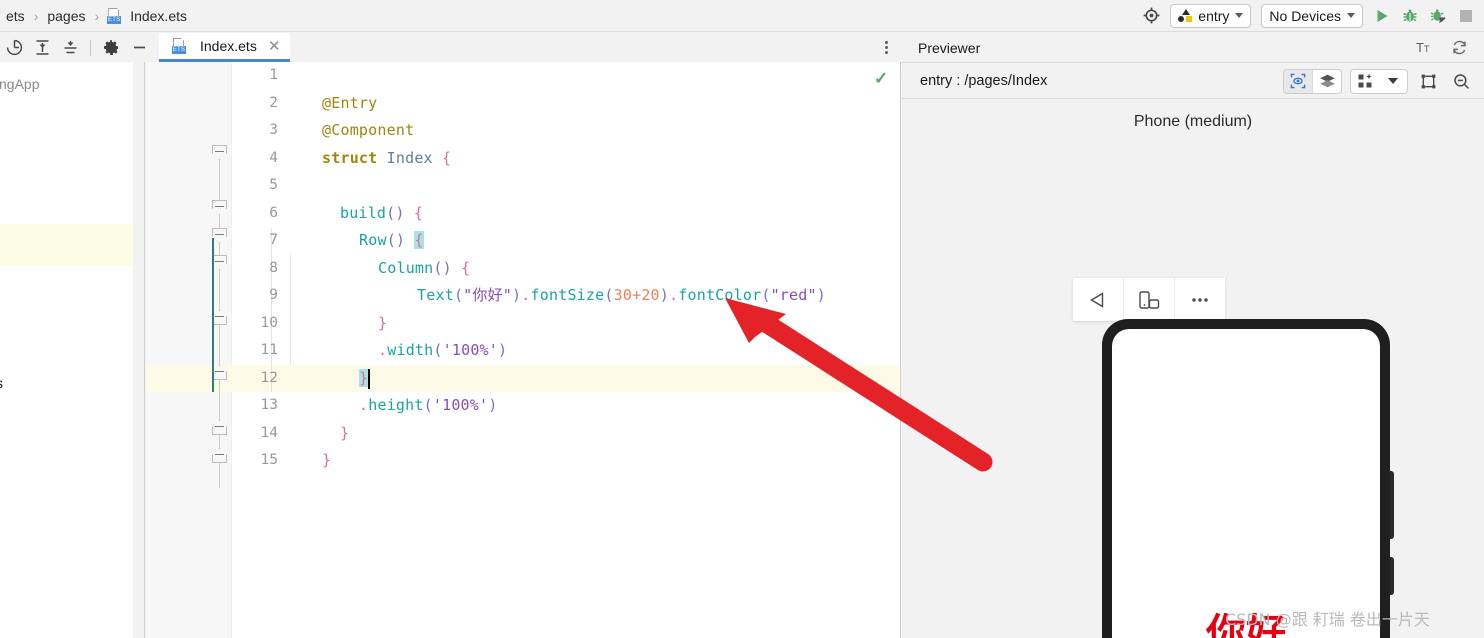 This screenshot has width=1484, height=638. I want to click on tab-index-ets: ETS Index.ets ✕, so click(225, 47).